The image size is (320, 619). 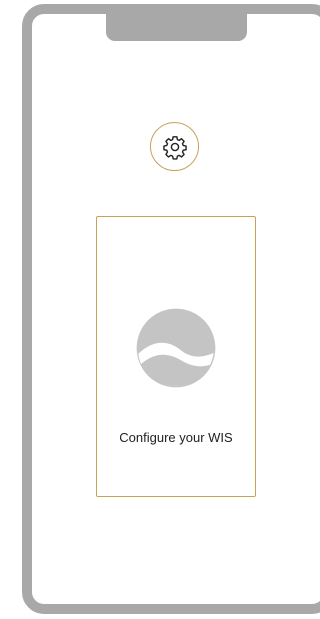 What do you see at coordinates (176, 22) in the screenshot?
I see `phone-notch` at bounding box center [176, 22].